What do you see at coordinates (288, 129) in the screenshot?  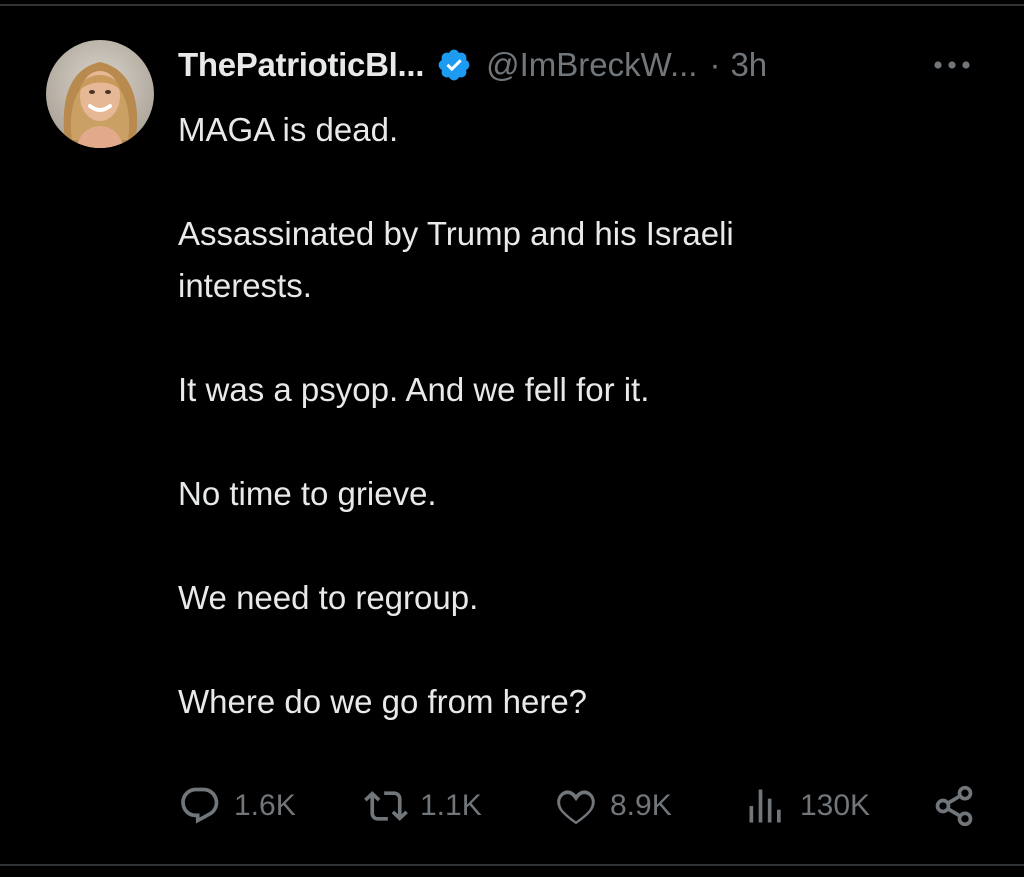 I see `tweet-paragraph: MAGA is dead.` at bounding box center [288, 129].